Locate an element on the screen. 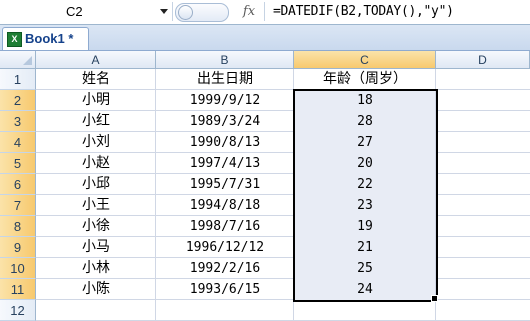 This screenshot has height=321, width=530. row-header-7: 7 is located at coordinates (18, 205).